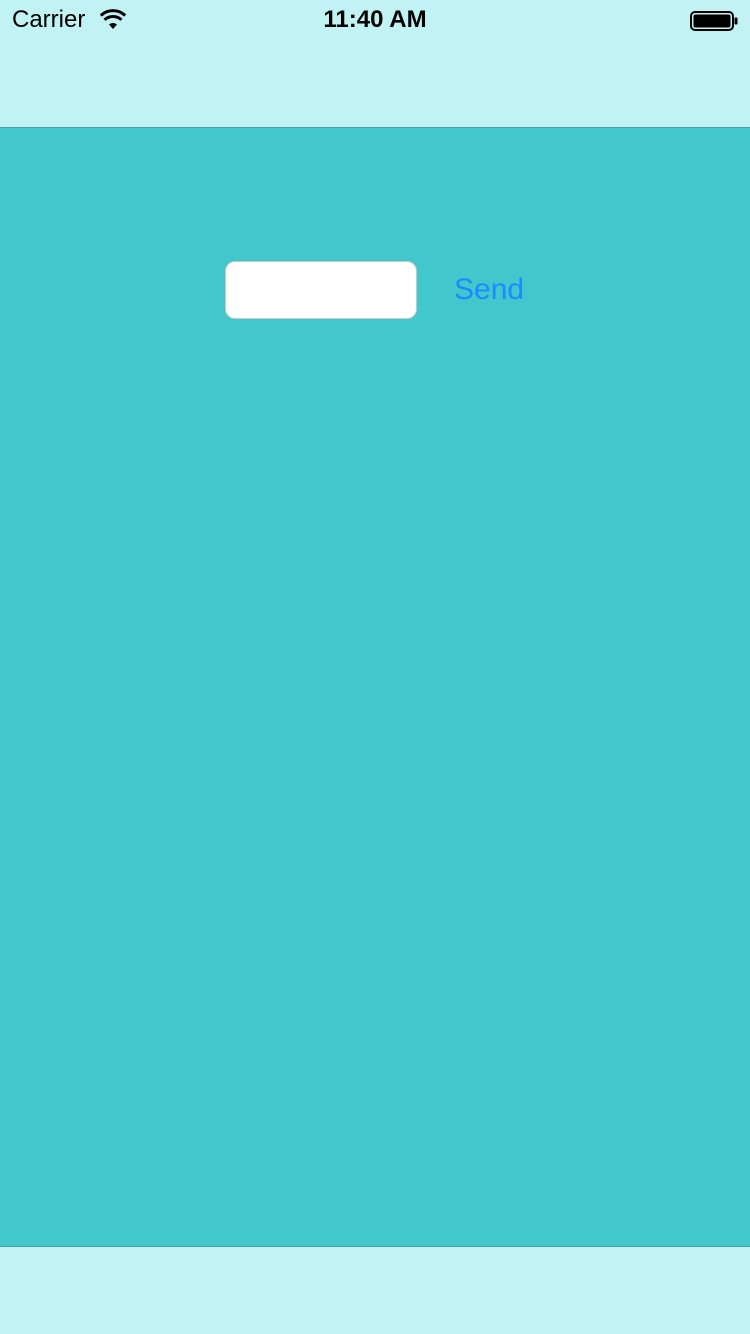 The height and width of the screenshot is (1334, 750). What do you see at coordinates (375, 84) in the screenshot?
I see `navigation-bar` at bounding box center [375, 84].